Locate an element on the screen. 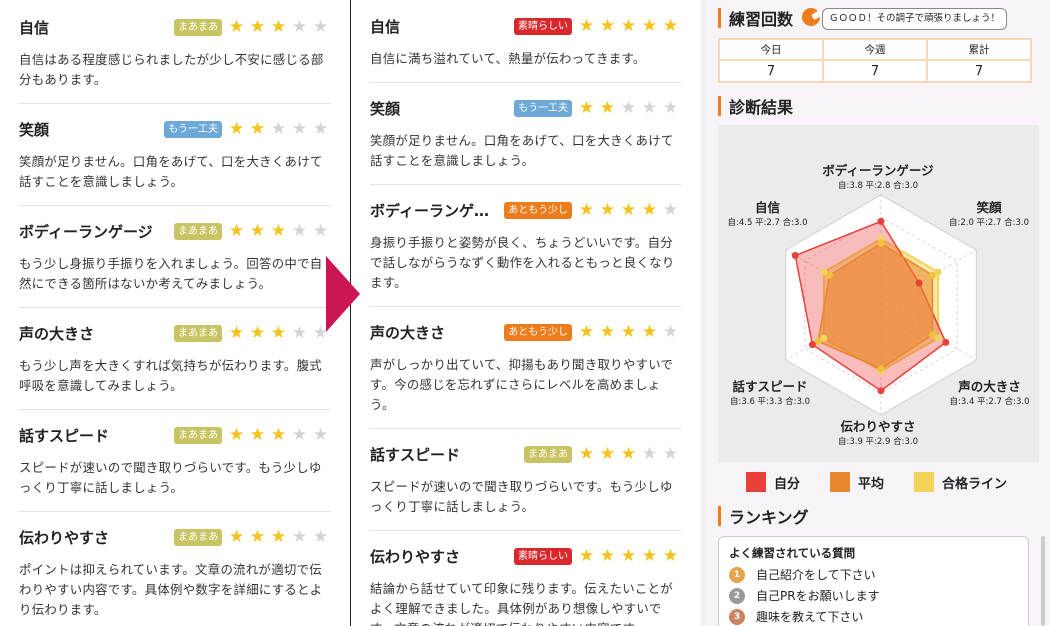  arrow-right-icon is located at coordinates (343, 294).